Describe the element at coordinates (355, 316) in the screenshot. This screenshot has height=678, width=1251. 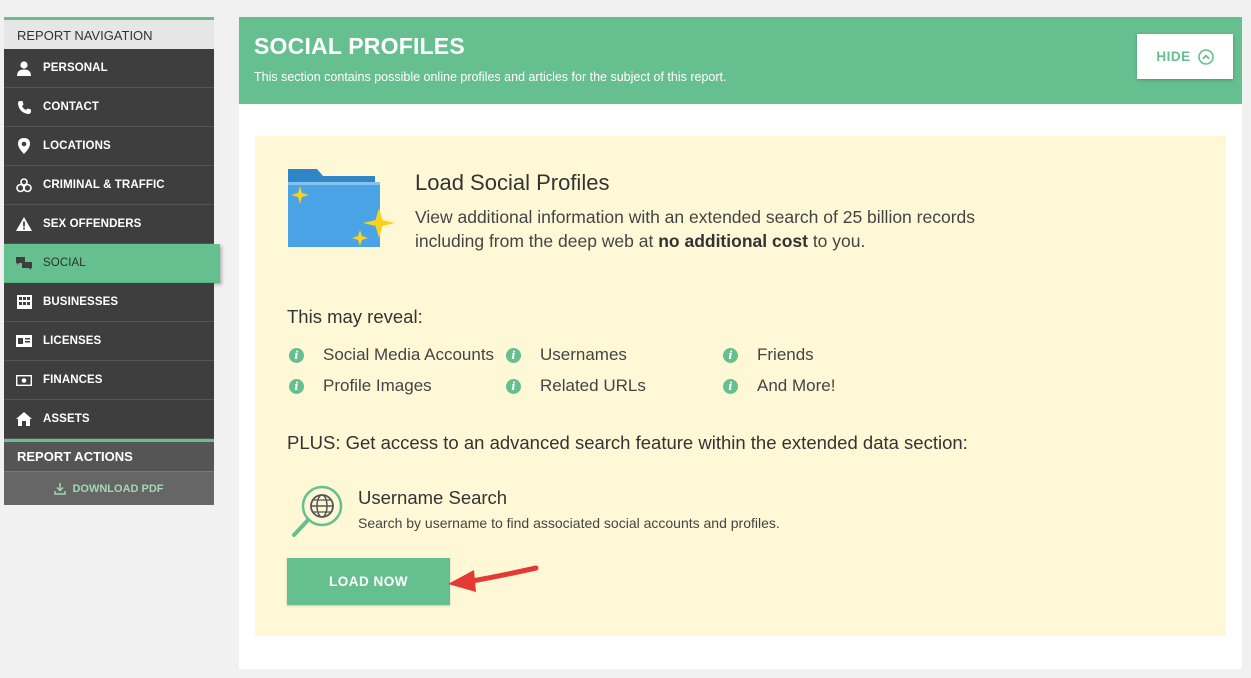
I see `reveal-title: This may reveal:` at that location.